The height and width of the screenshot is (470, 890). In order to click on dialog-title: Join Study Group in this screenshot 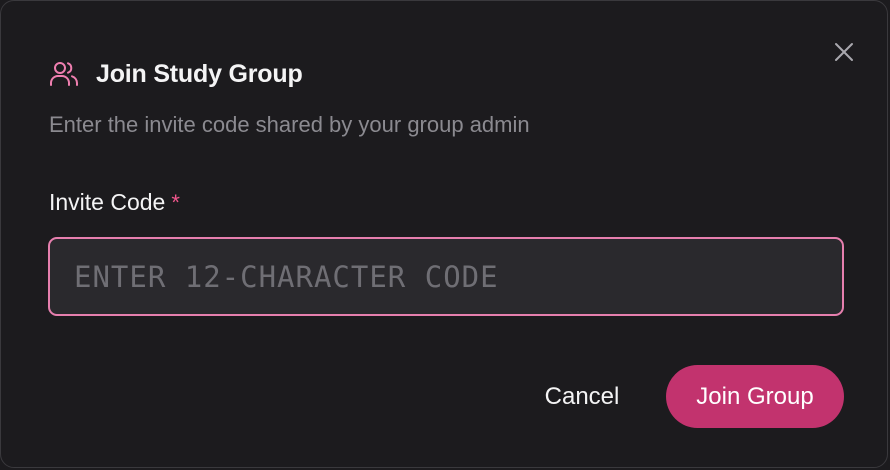, I will do `click(199, 73)`.